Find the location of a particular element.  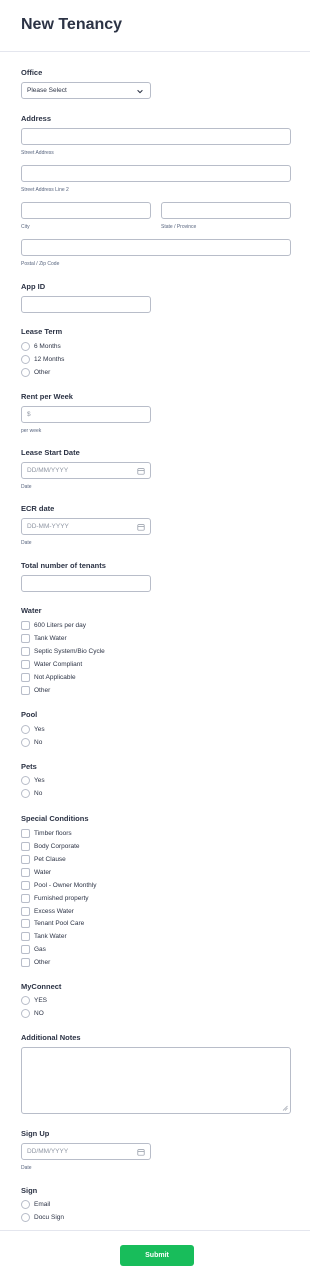

chevron-down-icon is located at coordinates (140, 91).